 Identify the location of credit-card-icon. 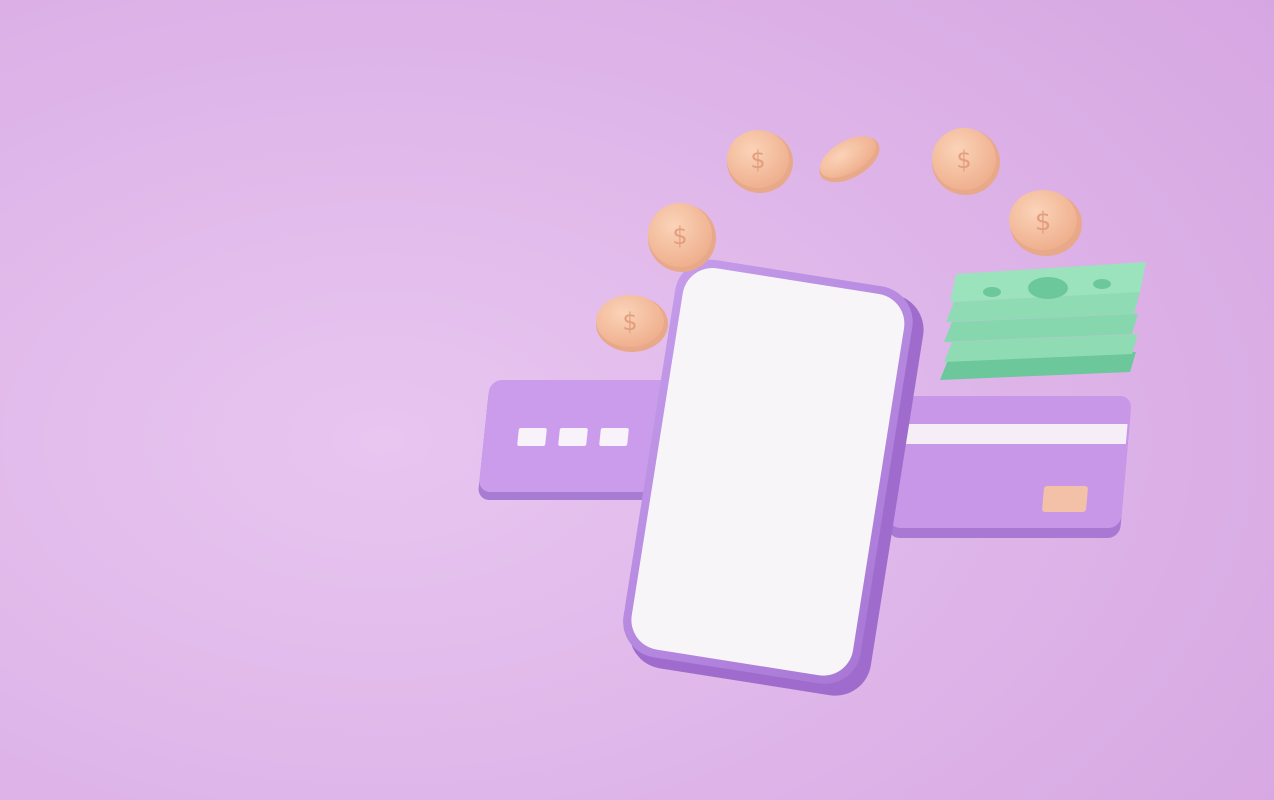
(1009, 467).